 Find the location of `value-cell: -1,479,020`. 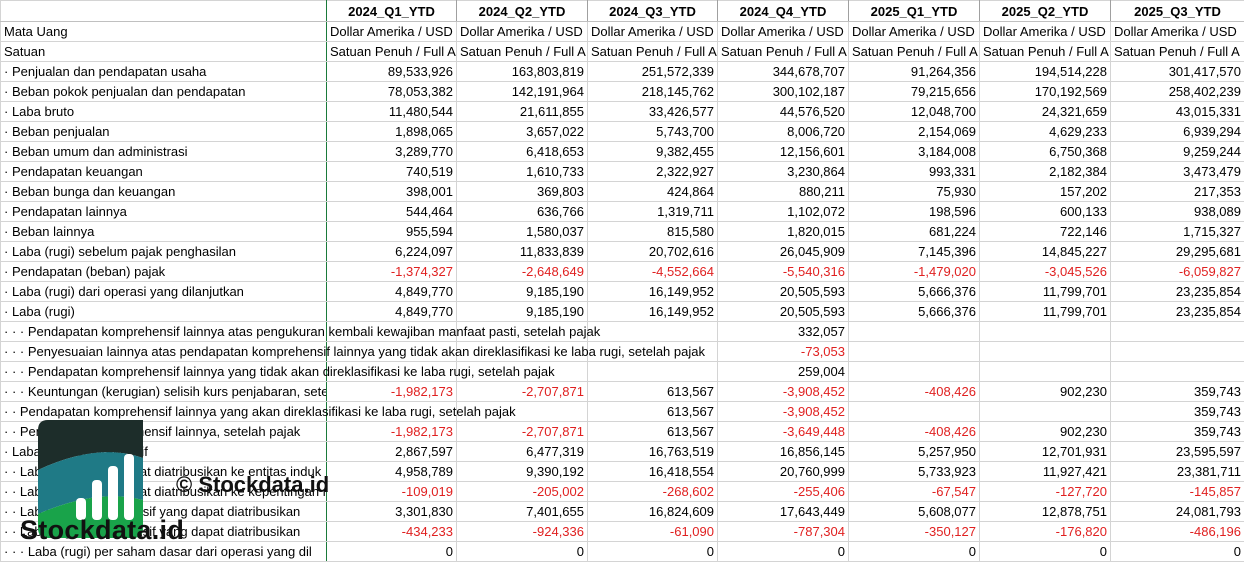

value-cell: -1,479,020 is located at coordinates (914, 271).